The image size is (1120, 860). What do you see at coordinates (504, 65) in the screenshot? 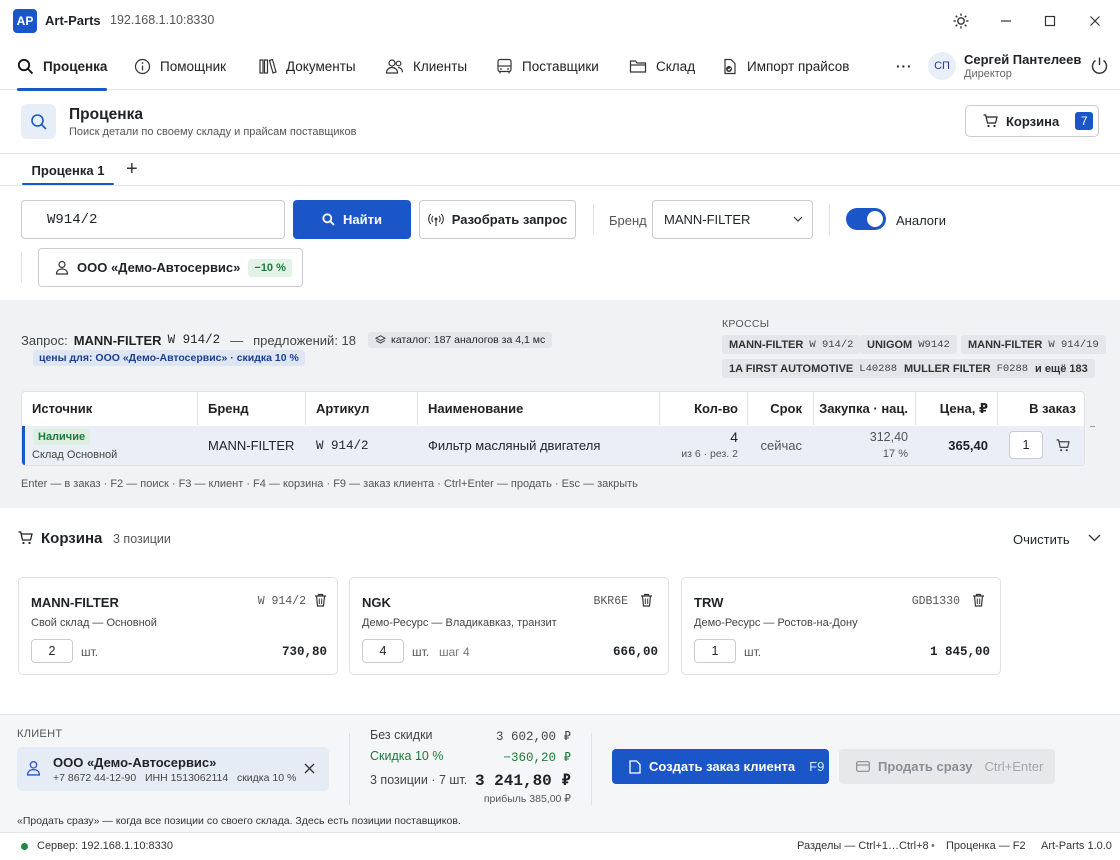
I see `bus-icon` at bounding box center [504, 65].